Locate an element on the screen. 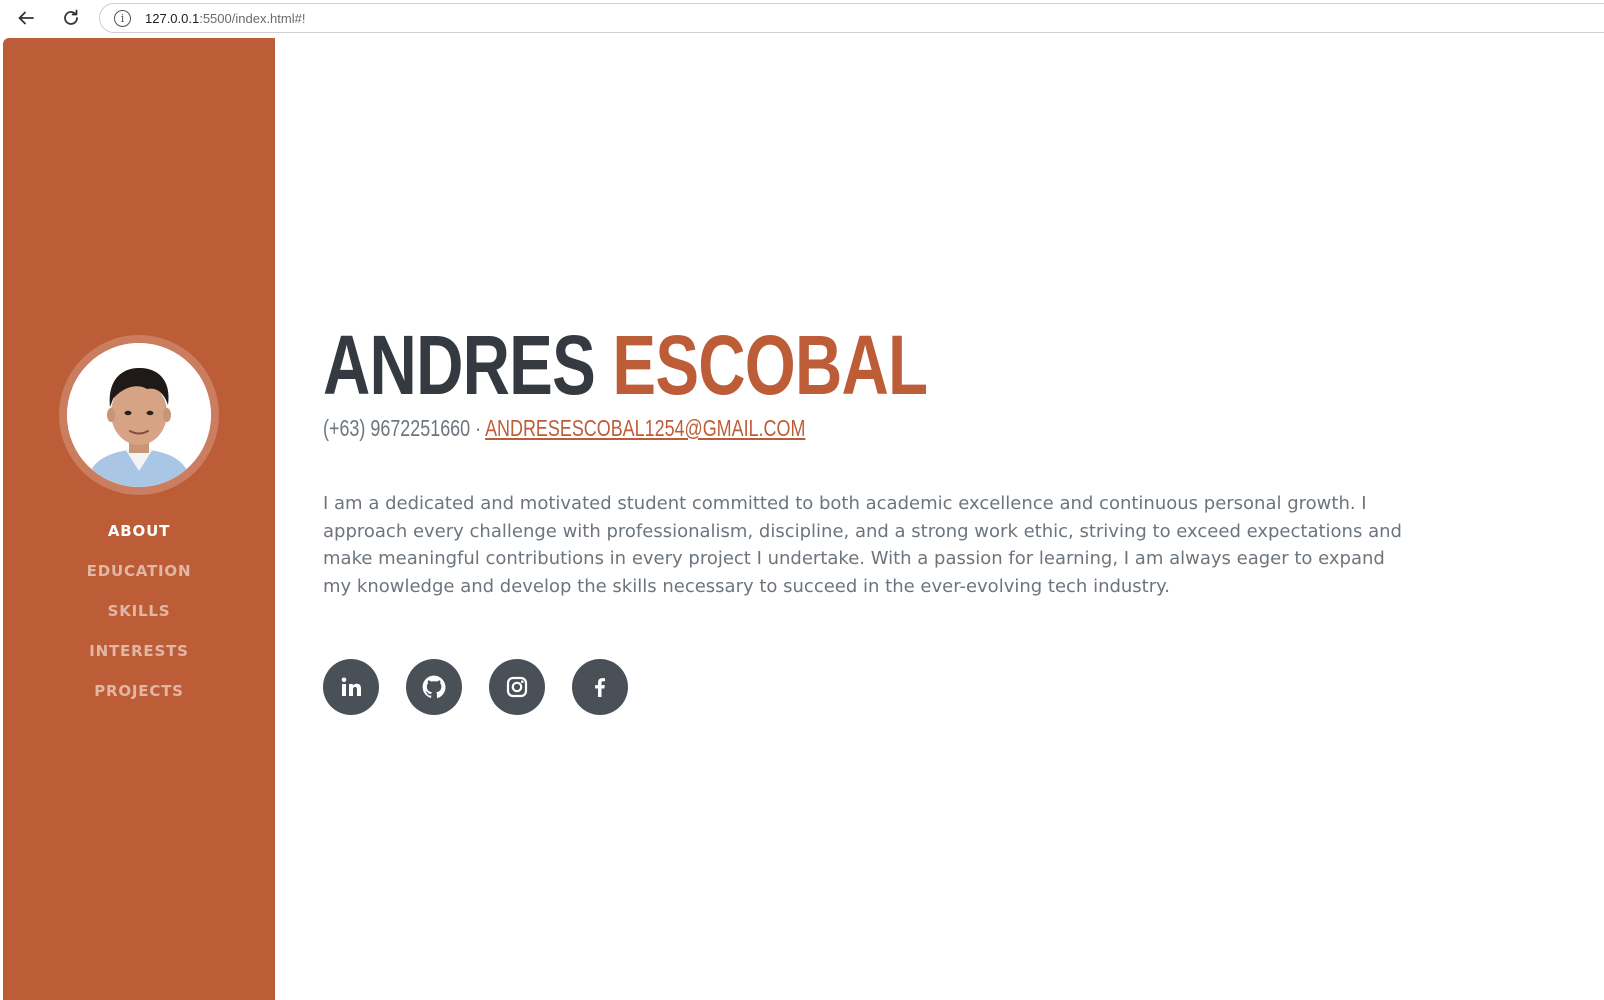  nav-item-about: ABOUT is located at coordinates (139, 531).